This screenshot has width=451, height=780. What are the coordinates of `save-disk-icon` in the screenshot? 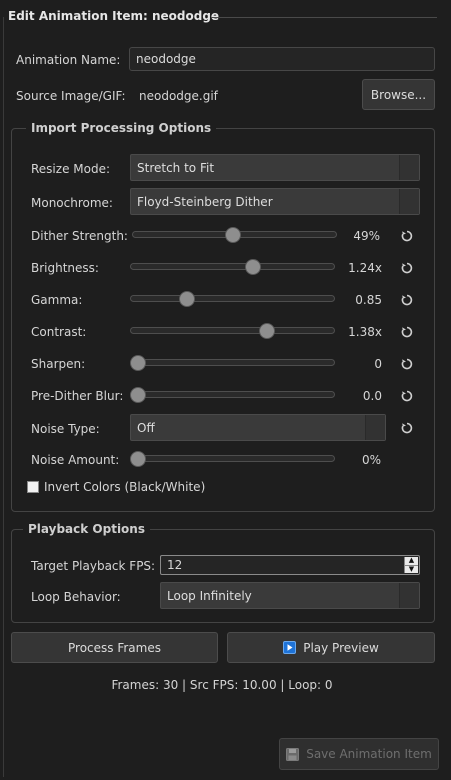 It's located at (293, 754).